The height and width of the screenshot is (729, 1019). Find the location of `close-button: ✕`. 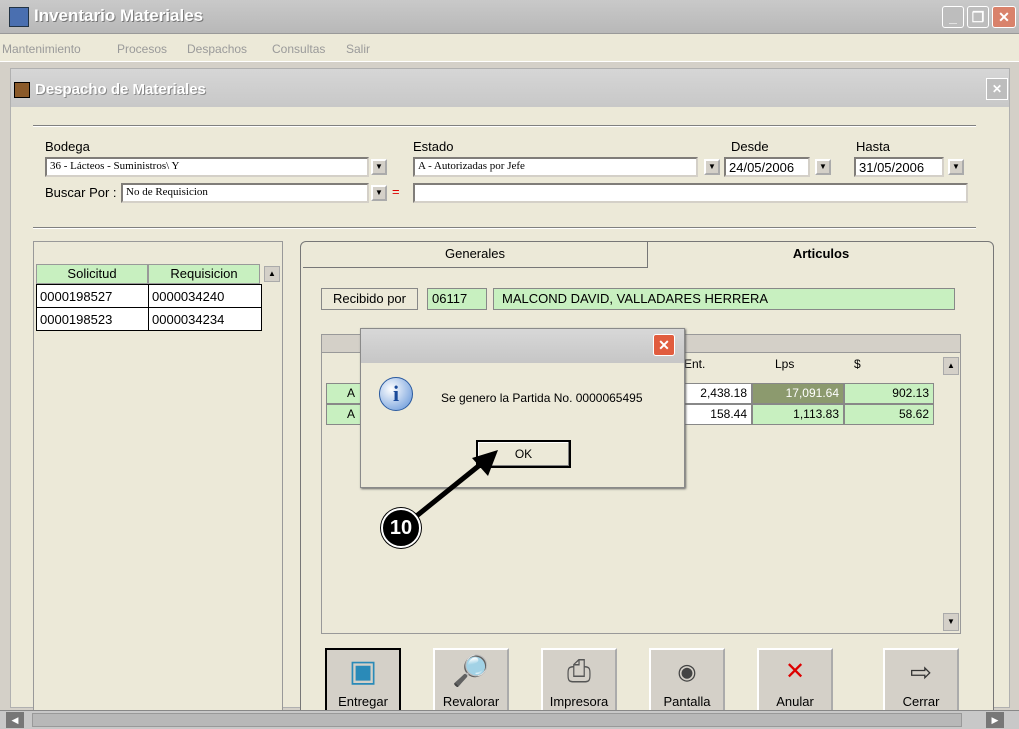

close-button: ✕ is located at coordinates (1004, 17).